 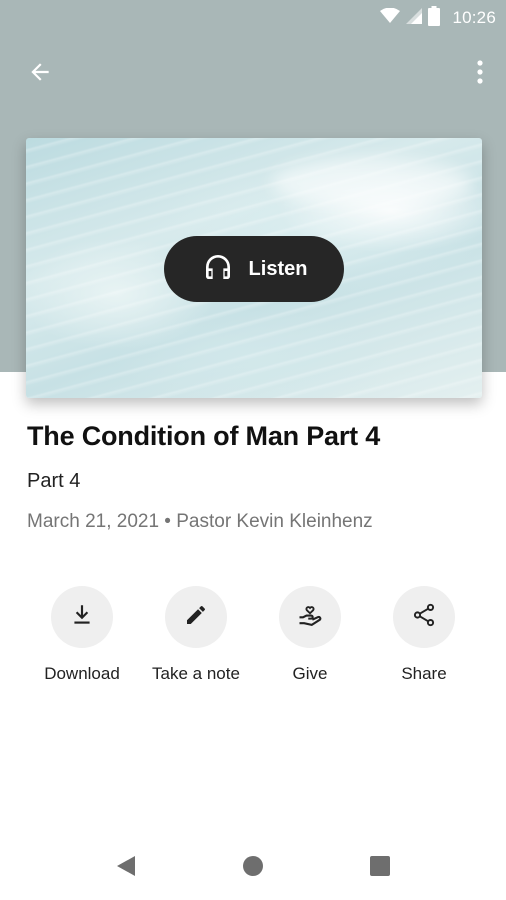 I want to click on download-button: Download, so click(x=82, y=635).